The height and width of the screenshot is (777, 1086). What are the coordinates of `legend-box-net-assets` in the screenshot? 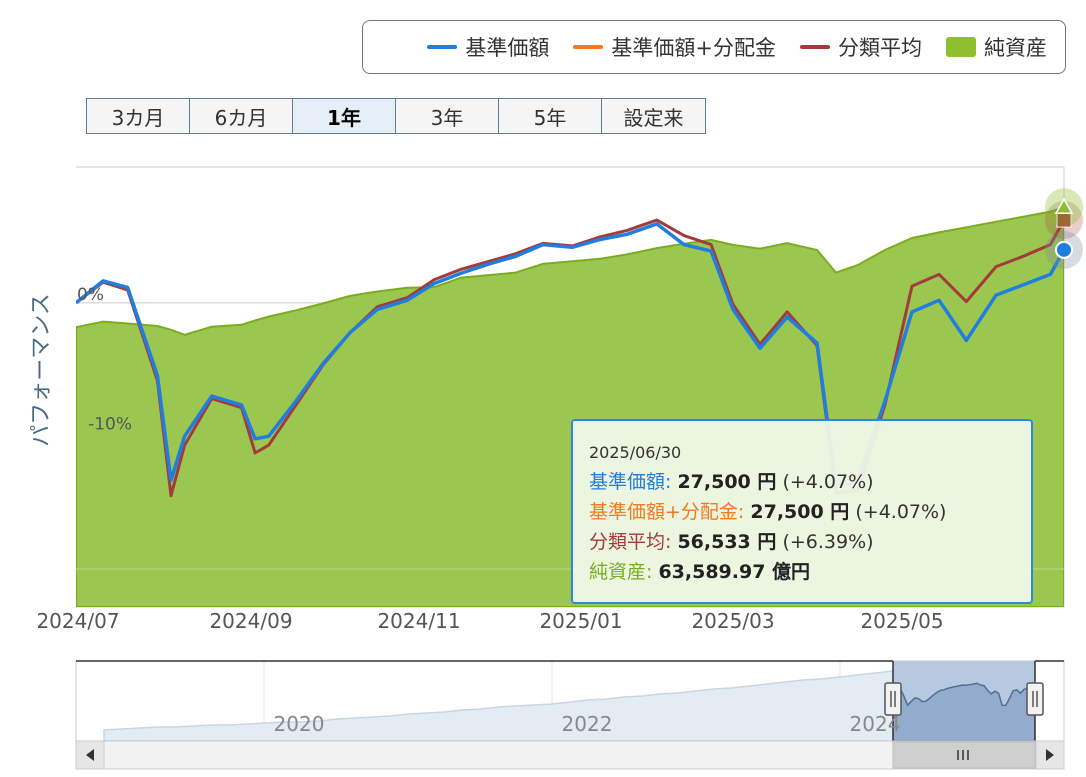 It's located at (961, 47).